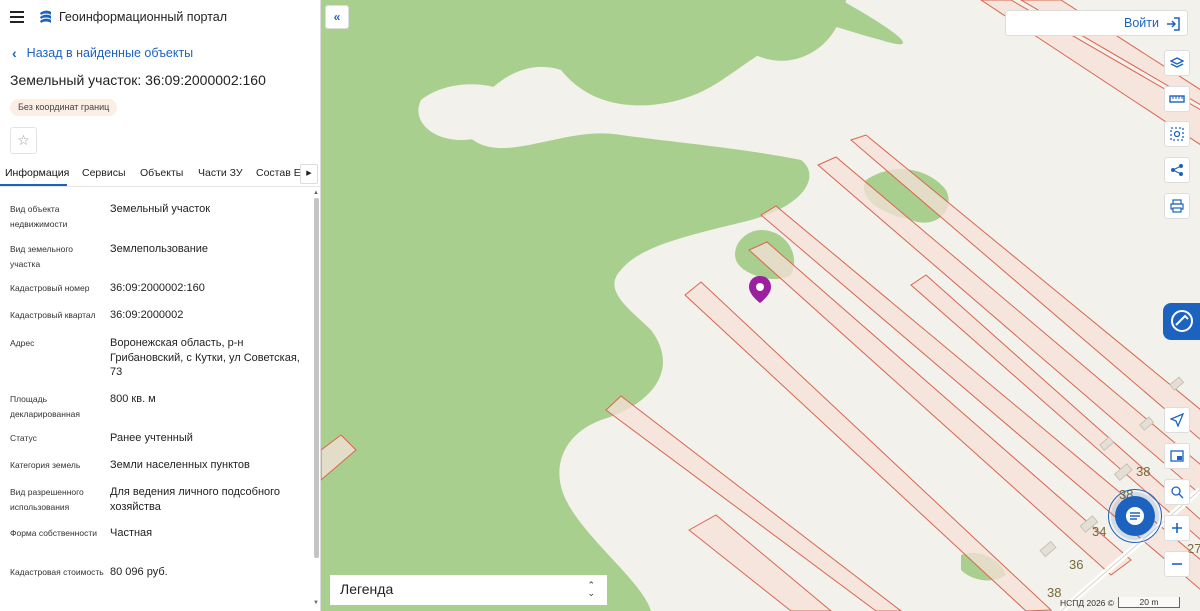  I want to click on forest-area, so click(467, 112).